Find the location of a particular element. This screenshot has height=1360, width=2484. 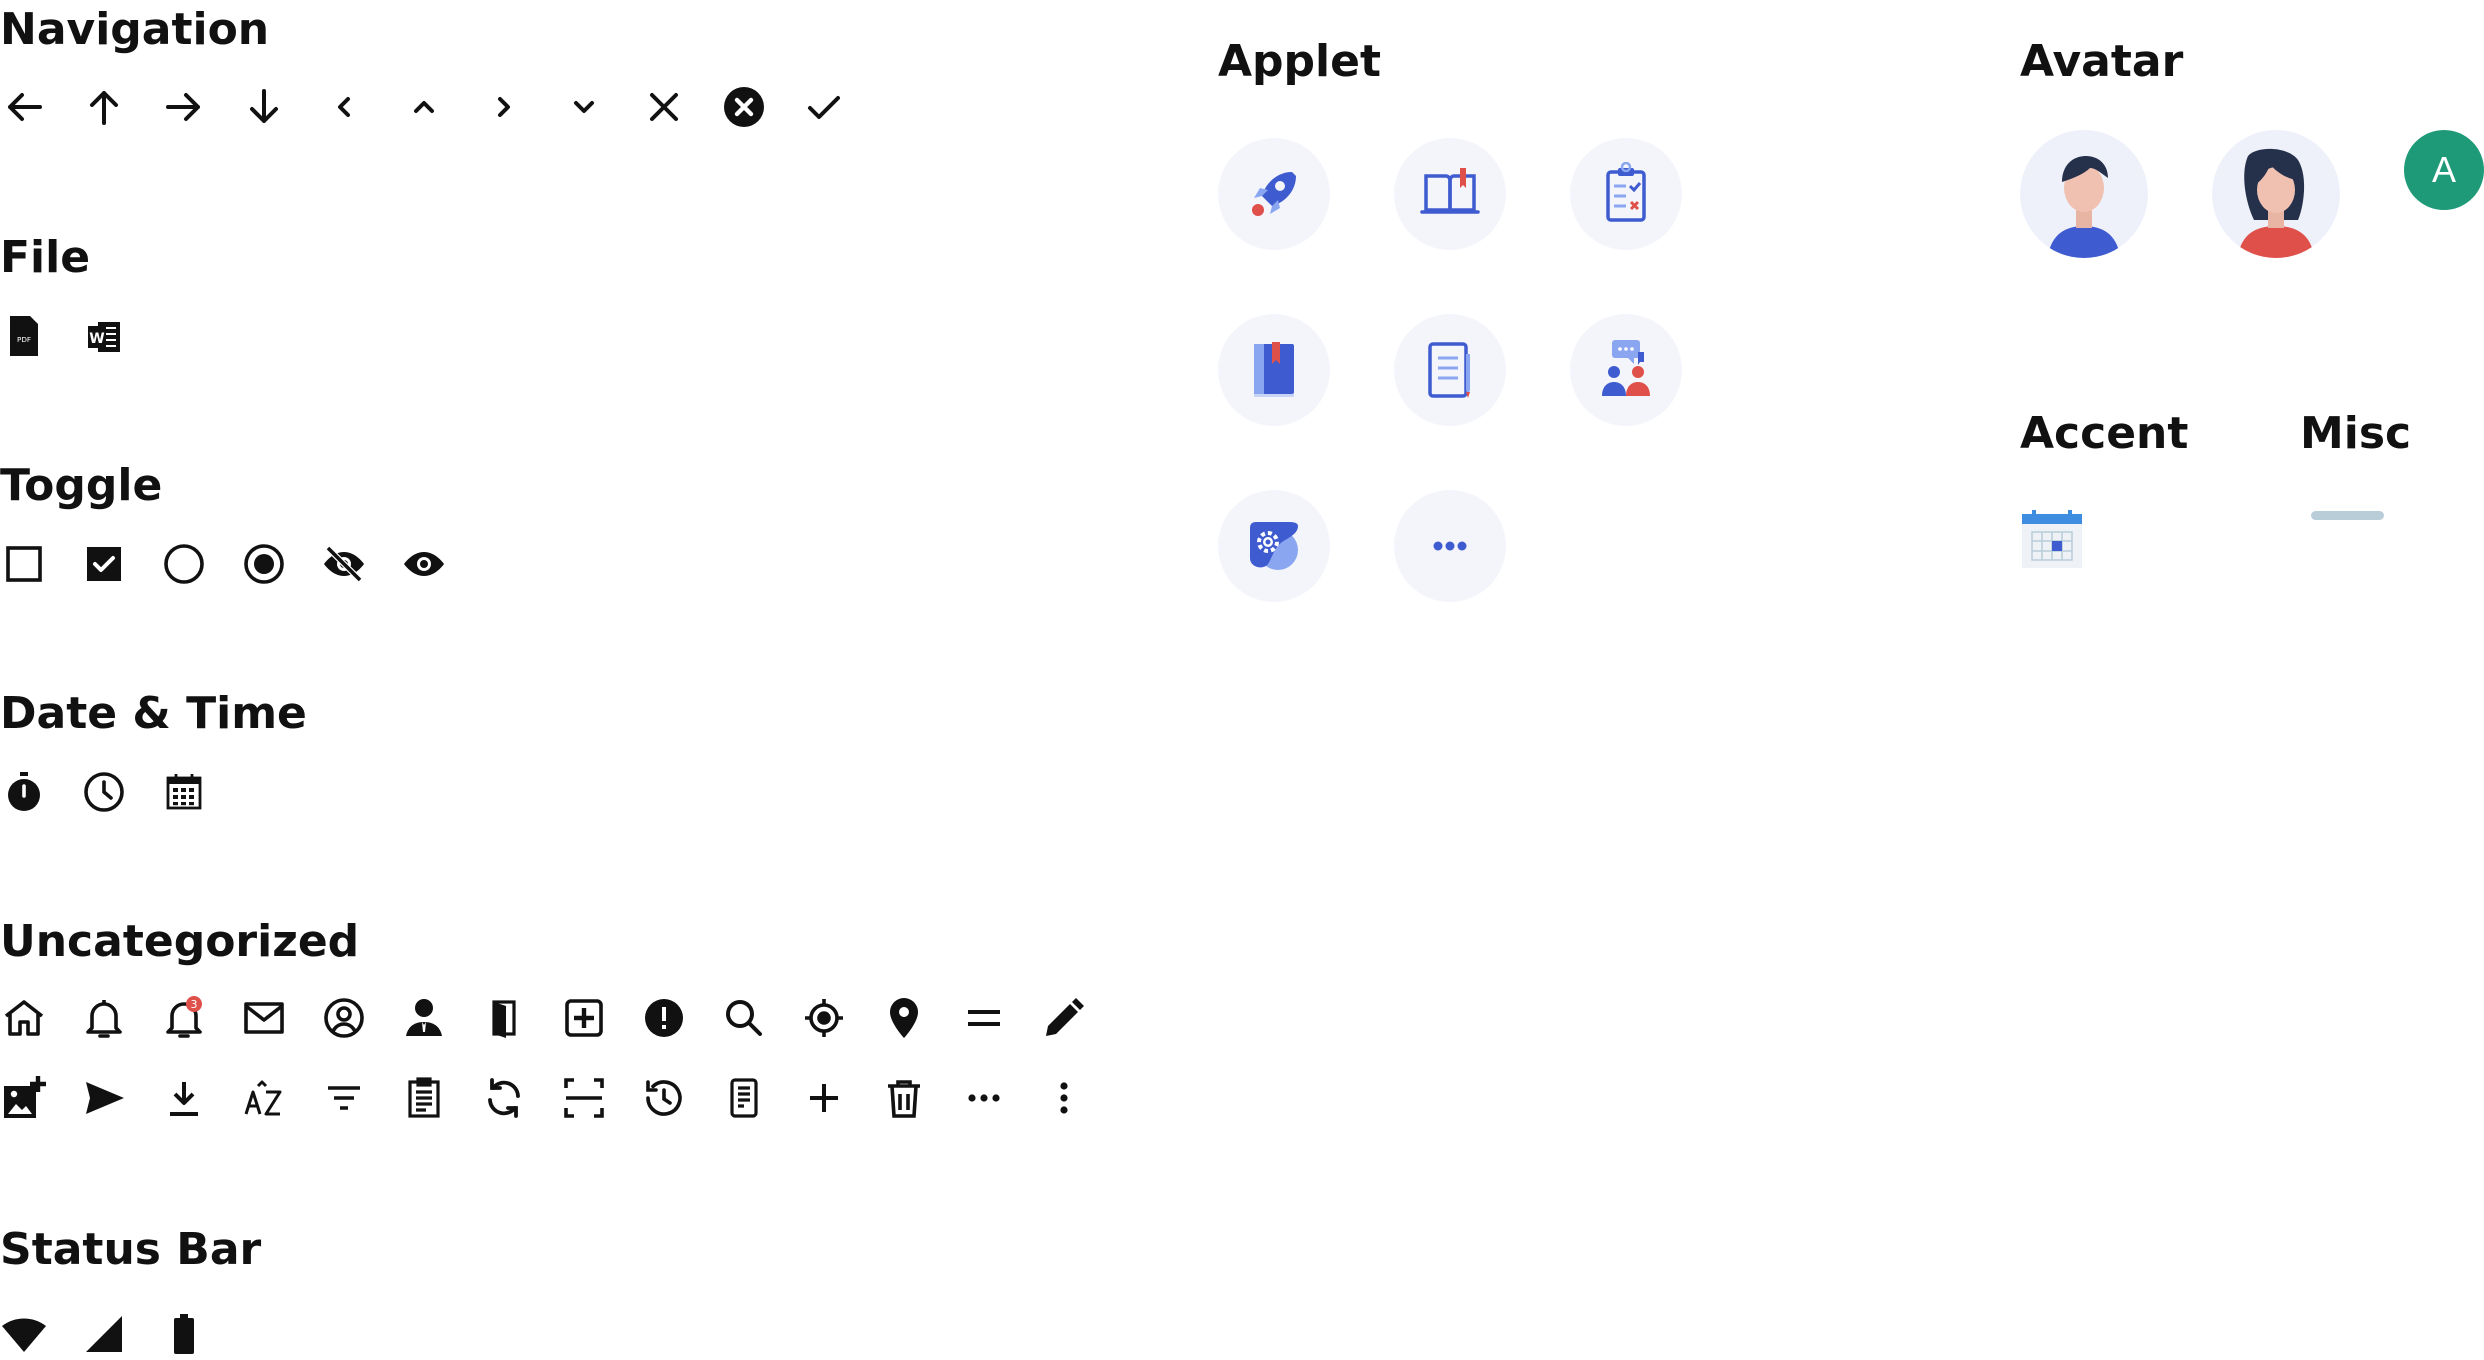

battery-icon is located at coordinates (184, 1334).